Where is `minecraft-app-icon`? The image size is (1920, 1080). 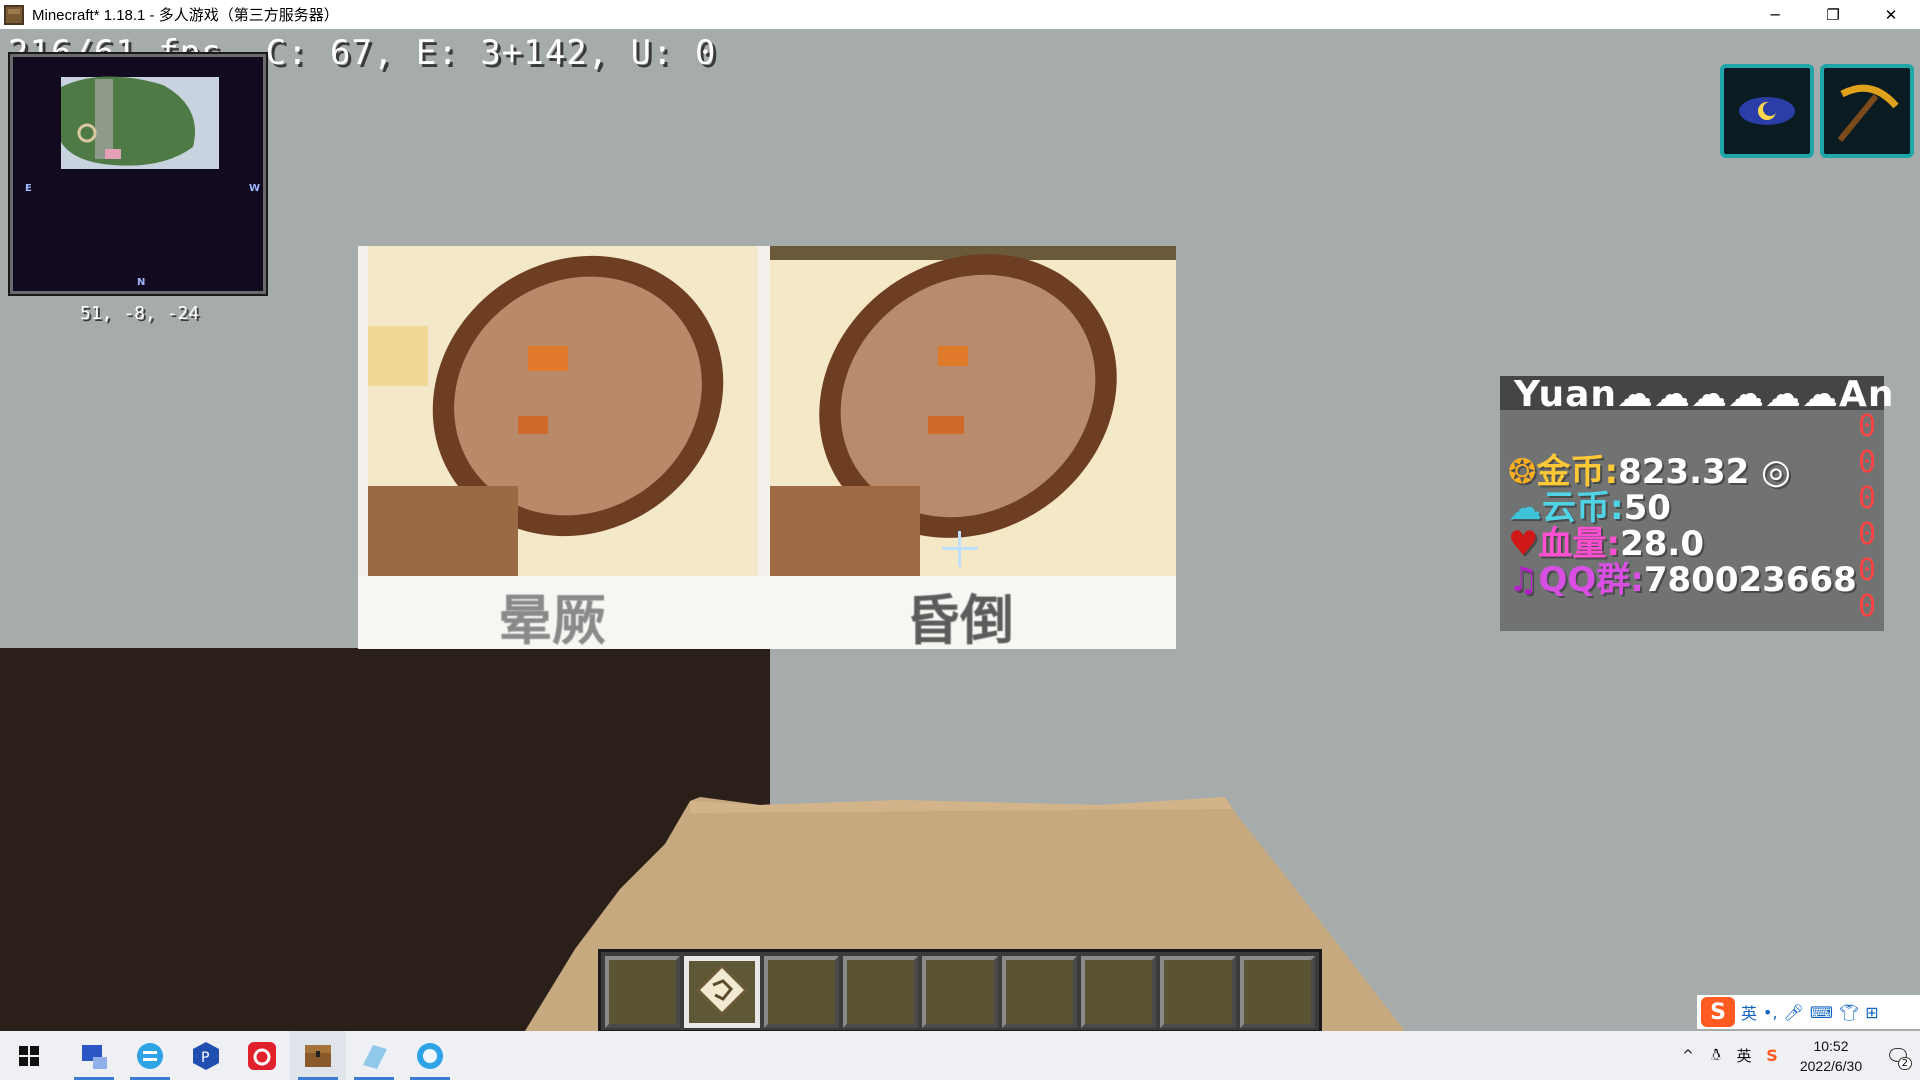 minecraft-app-icon is located at coordinates (14, 14).